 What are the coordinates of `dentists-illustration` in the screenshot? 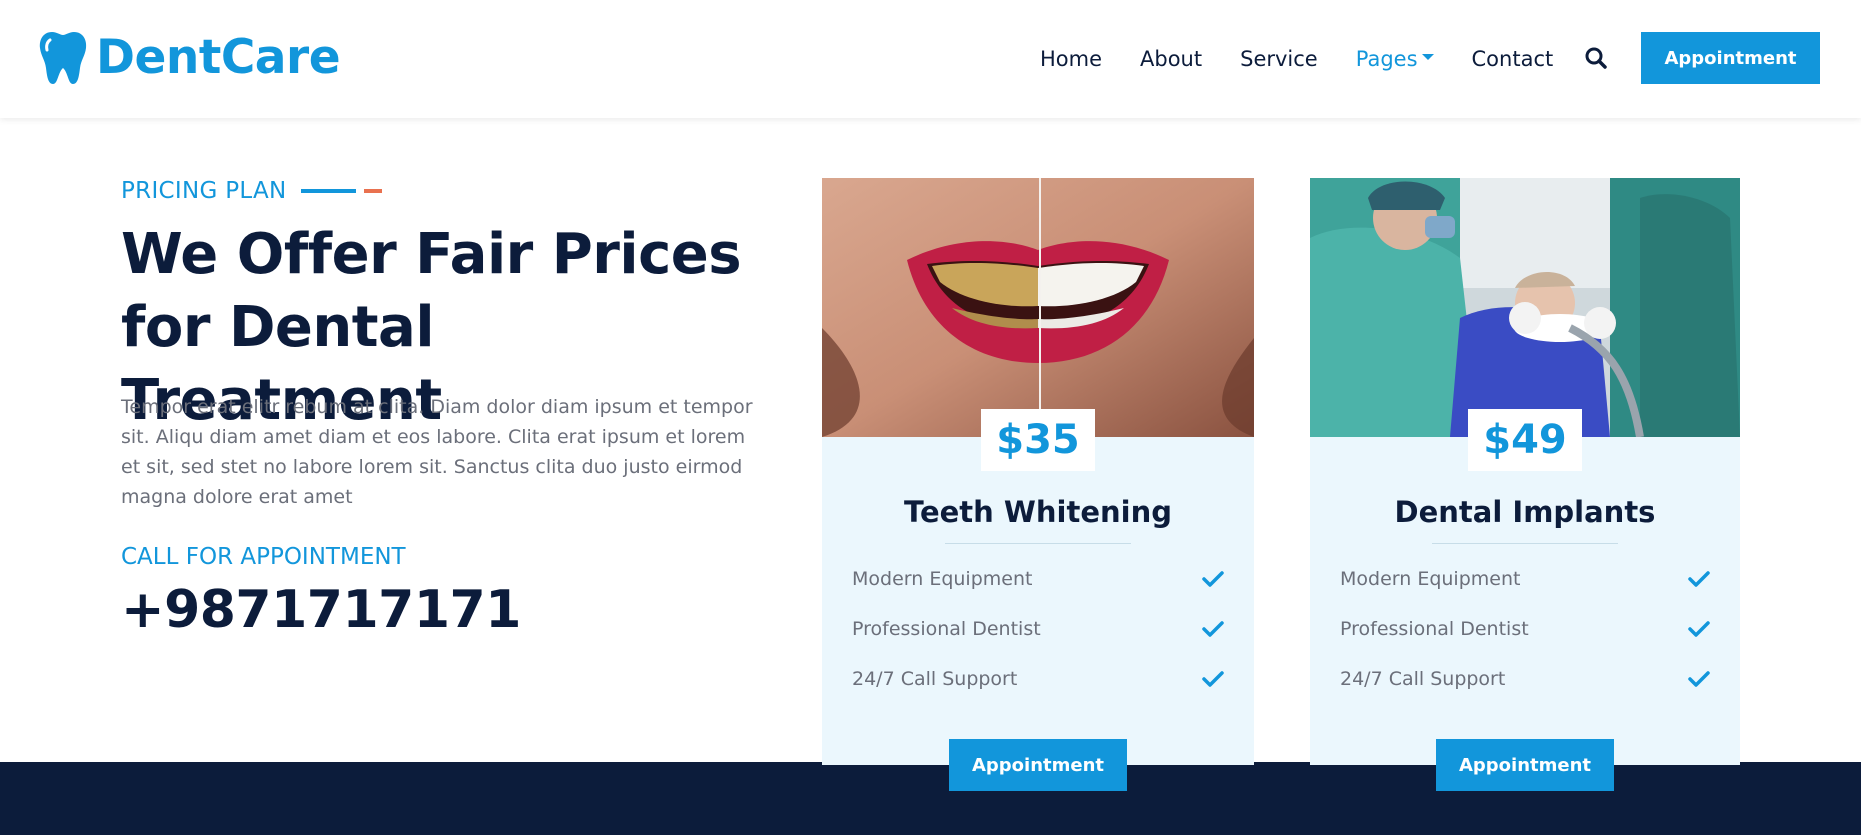 It's located at (1525, 307).